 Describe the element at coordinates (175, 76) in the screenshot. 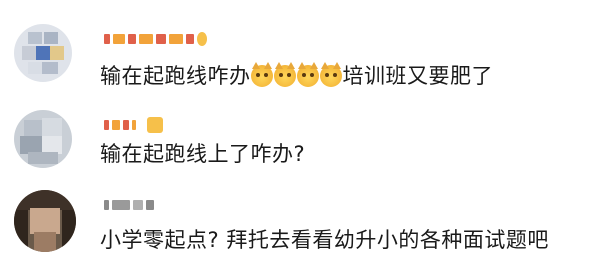

I see `comment-text-before-emoji: 输在起跑线咋办` at that location.